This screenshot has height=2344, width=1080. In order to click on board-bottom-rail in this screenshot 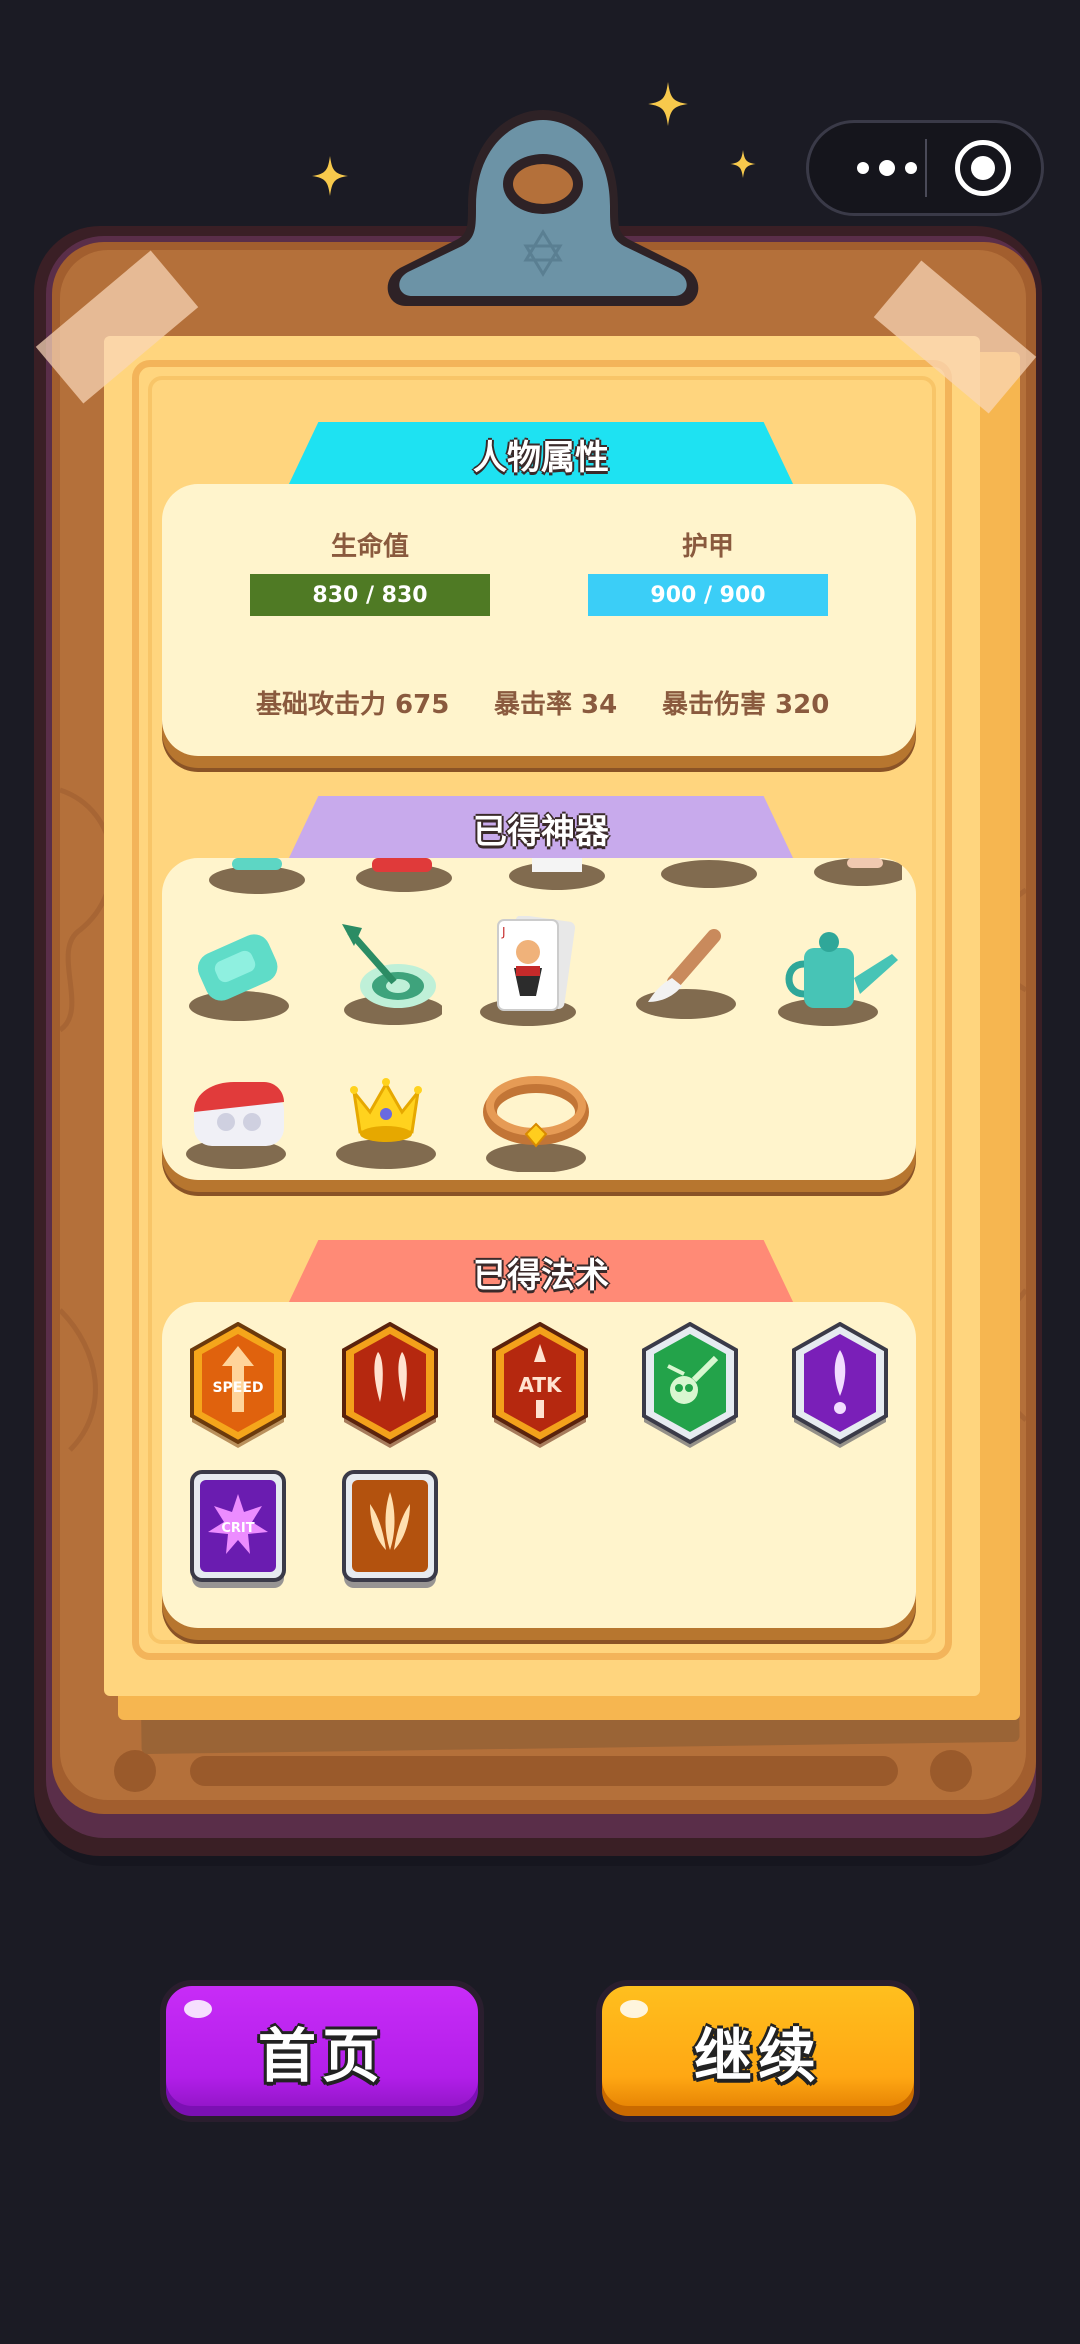, I will do `click(544, 1771)`.